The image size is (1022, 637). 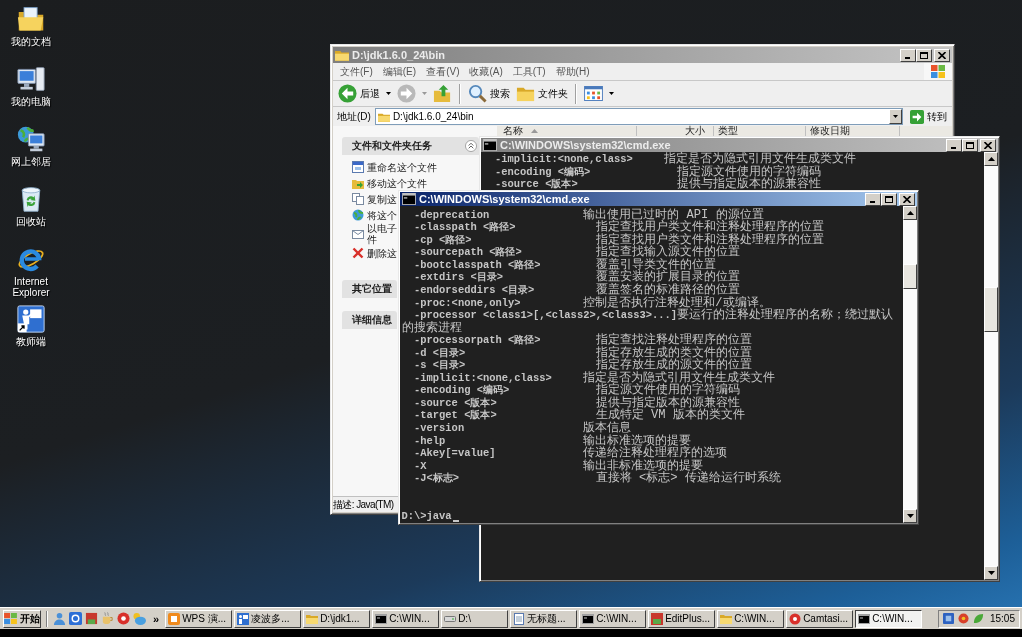 What do you see at coordinates (471, 146) in the screenshot?
I see `collapse-chevron-icon` at bounding box center [471, 146].